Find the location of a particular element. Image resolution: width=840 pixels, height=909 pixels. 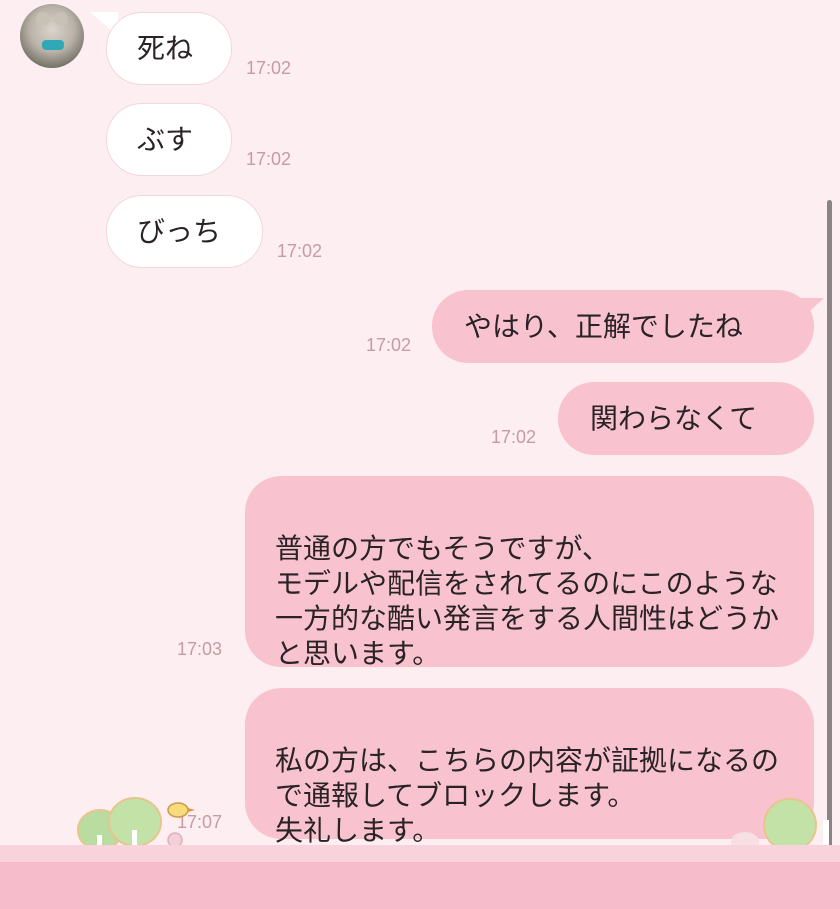

bear-ear-left is located at coordinates (43, 19).